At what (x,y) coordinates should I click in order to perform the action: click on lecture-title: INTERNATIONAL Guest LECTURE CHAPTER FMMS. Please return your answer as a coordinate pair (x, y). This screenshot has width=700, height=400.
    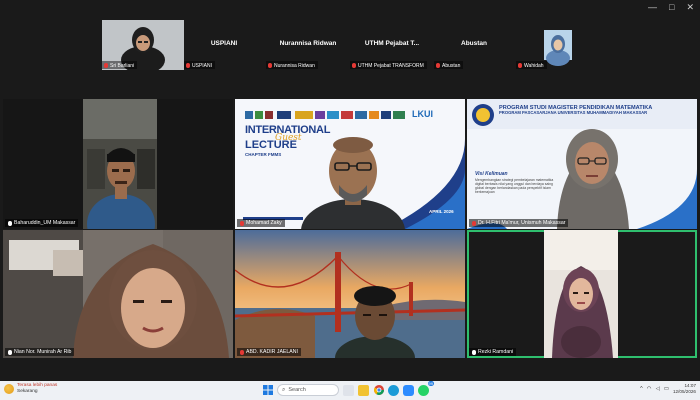
    Looking at the image, I should click on (288, 140).